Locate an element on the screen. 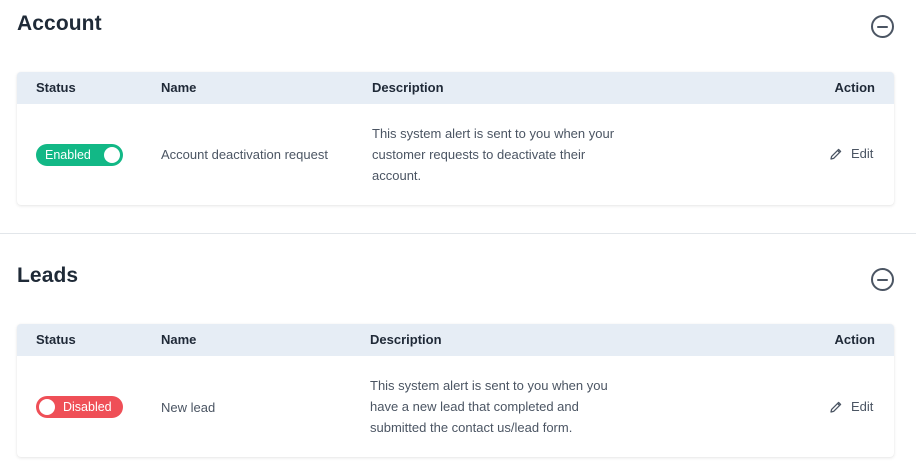 The width and height of the screenshot is (916, 475). collapse-account-button is located at coordinates (882, 26).